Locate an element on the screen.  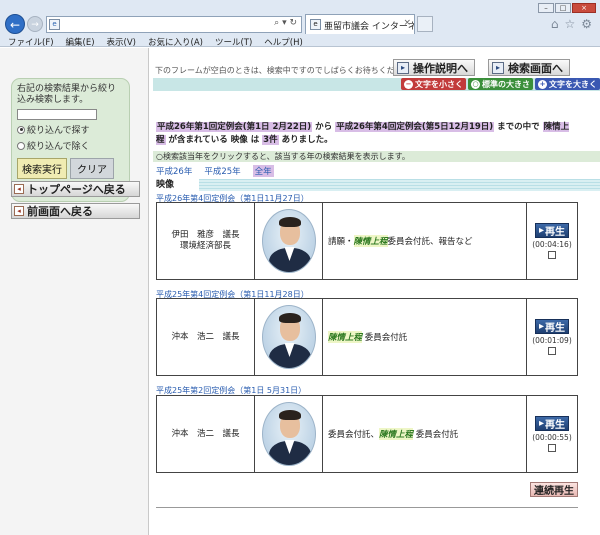
continuous-play-button: 連続再生 is located at coordinates (554, 489).